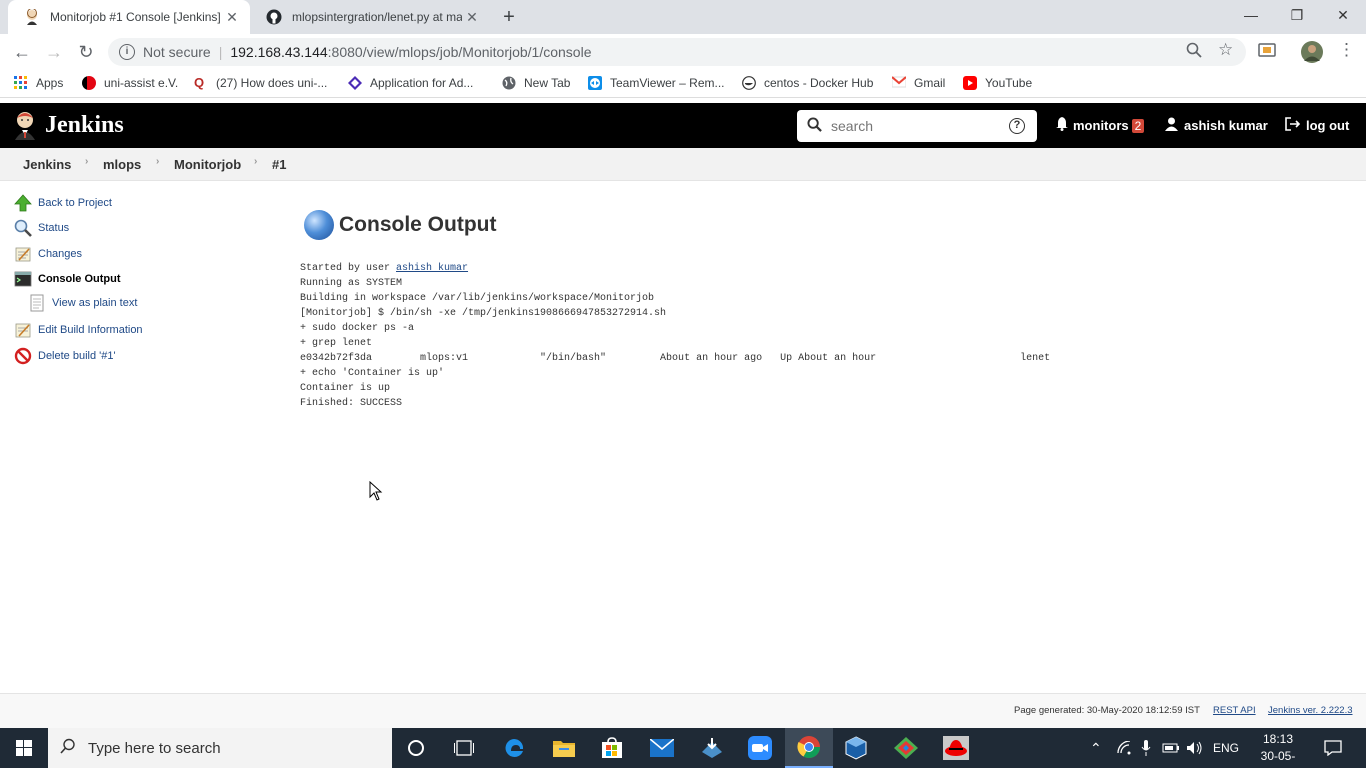 The image size is (1366, 782). What do you see at coordinates (274, 17) in the screenshot?
I see `github-favicon-icon` at bounding box center [274, 17].